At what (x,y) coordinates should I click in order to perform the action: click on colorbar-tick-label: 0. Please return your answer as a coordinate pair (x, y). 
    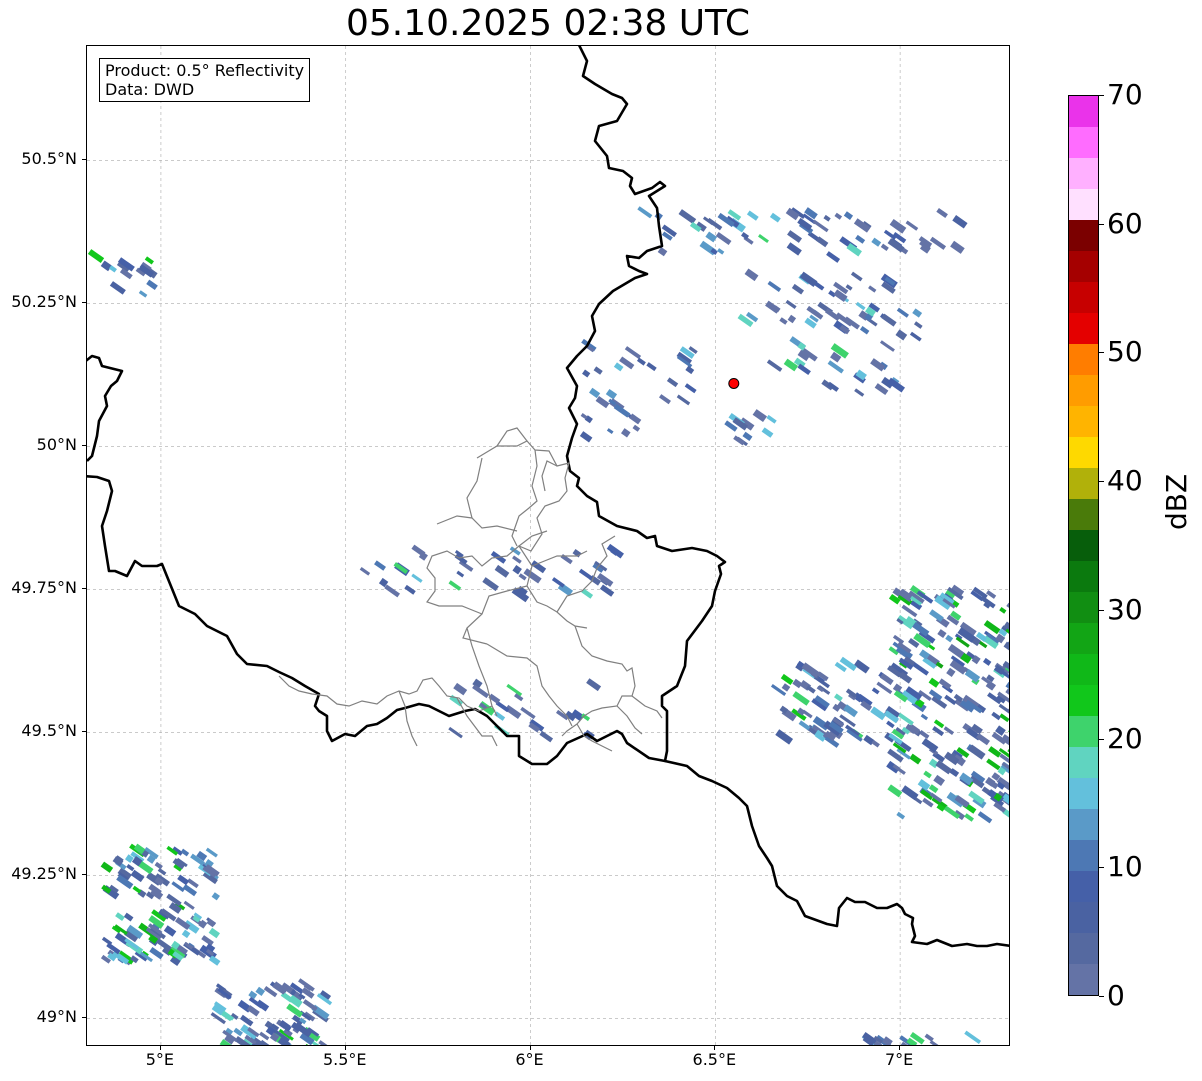
    Looking at the image, I should click on (1116, 995).